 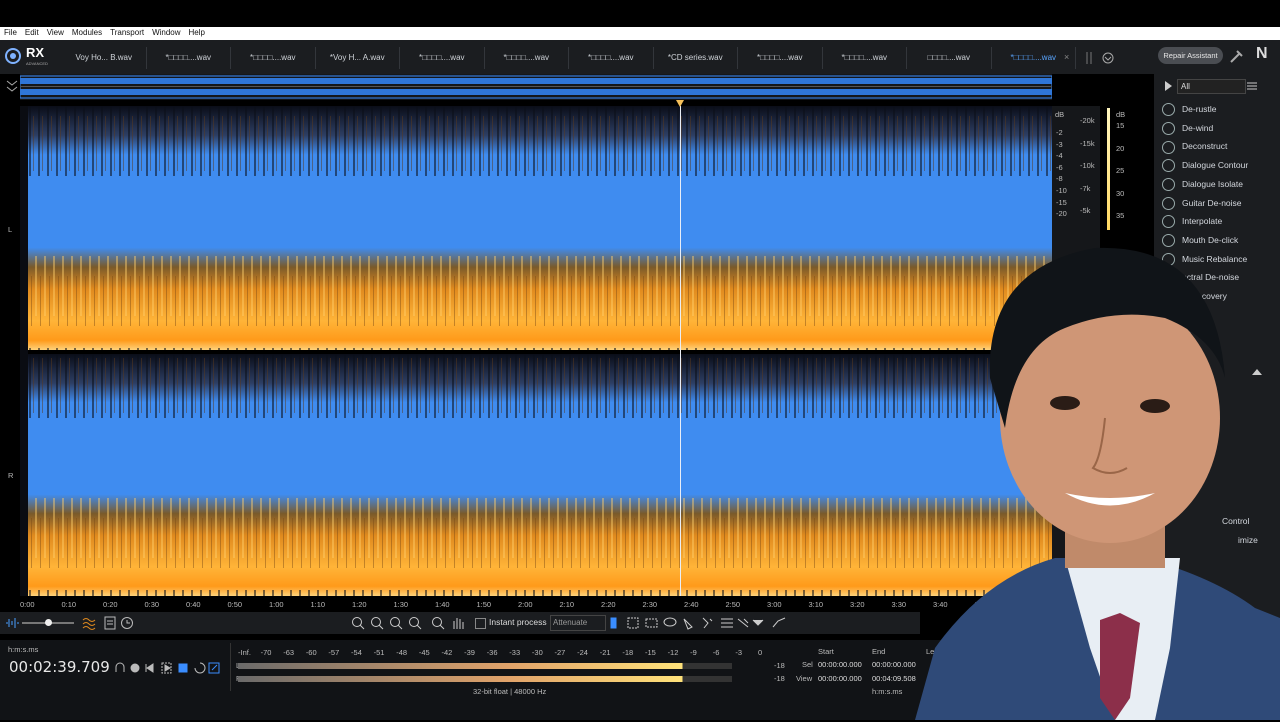 What do you see at coordinates (1066, 57) in the screenshot?
I see `close-tab-icon: ×` at bounding box center [1066, 57].